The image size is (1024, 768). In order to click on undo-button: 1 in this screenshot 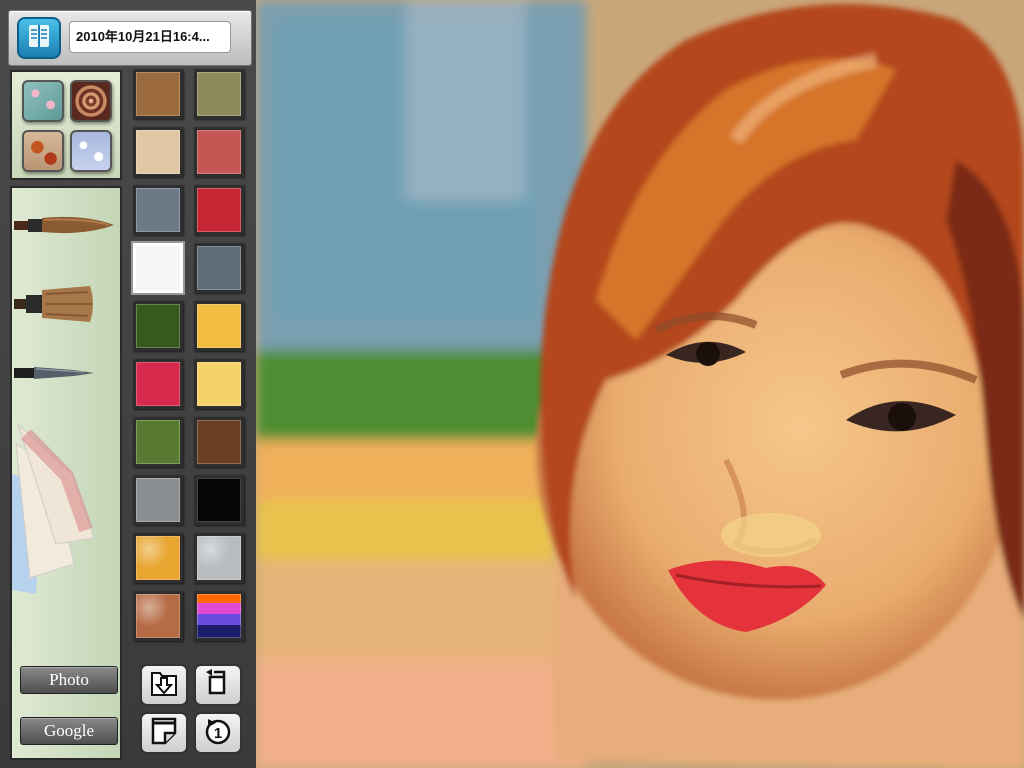, I will do `click(218, 733)`.